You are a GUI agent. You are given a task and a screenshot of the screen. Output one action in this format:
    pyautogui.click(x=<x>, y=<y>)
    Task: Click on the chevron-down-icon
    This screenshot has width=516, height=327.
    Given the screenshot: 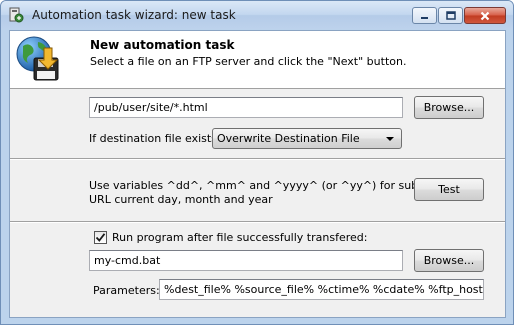 What is the action you would take?
    pyautogui.click(x=390, y=139)
    